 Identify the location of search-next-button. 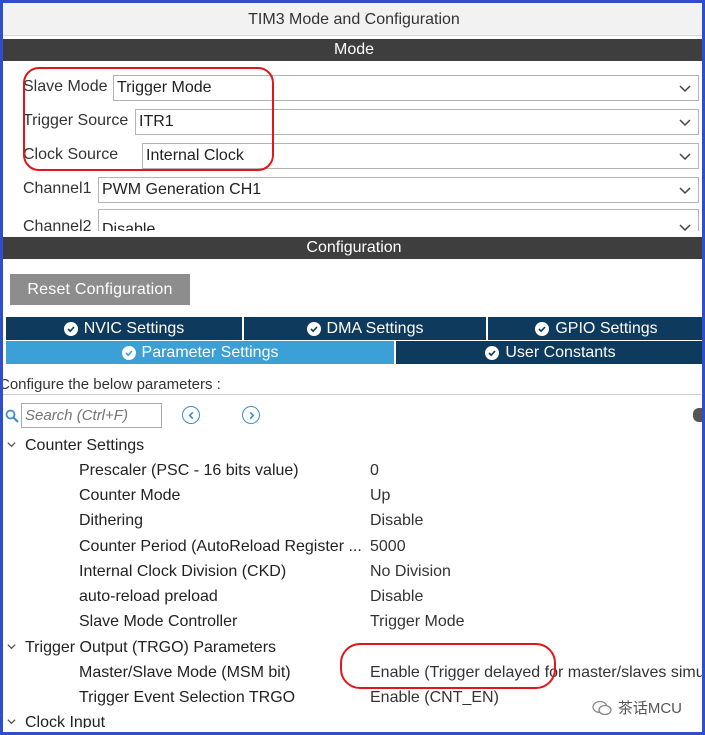
(251, 415).